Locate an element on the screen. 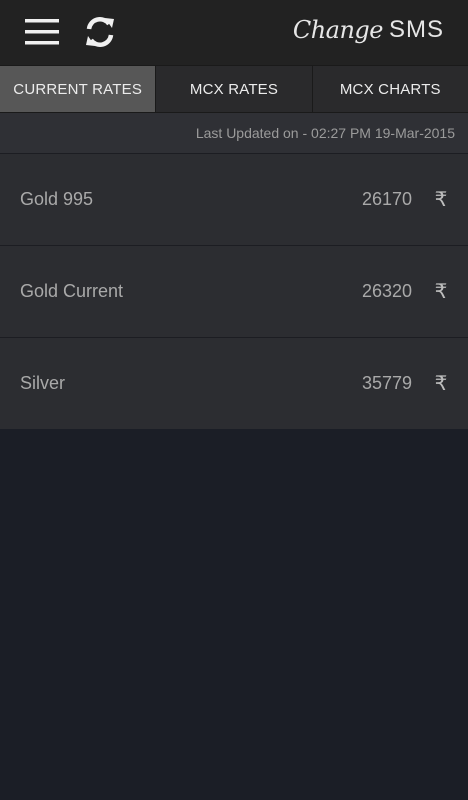 The width and height of the screenshot is (468, 800). rate-value: 26320 is located at coordinates (386, 291).